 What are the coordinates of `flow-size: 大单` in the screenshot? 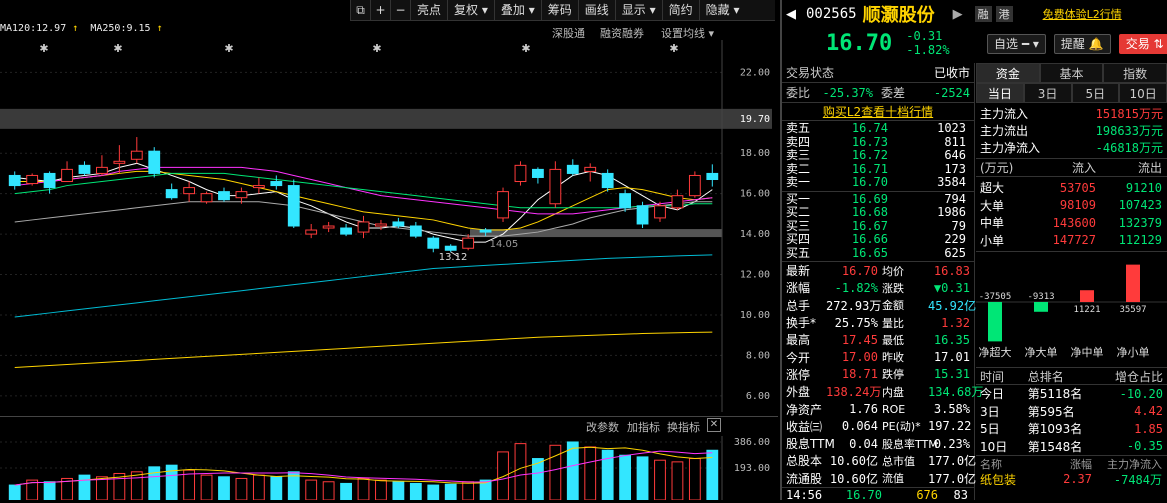 It's located at (992, 205).